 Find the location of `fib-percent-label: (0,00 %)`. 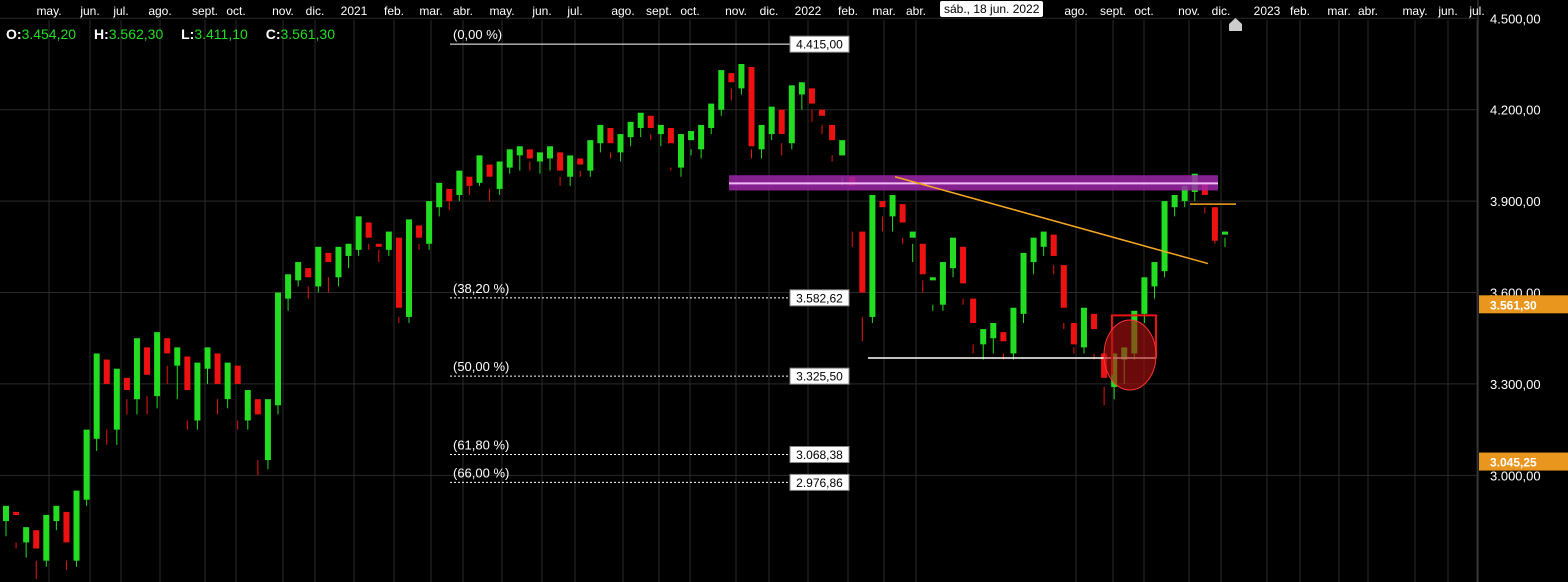

fib-percent-label: (0,00 %) is located at coordinates (477, 34).